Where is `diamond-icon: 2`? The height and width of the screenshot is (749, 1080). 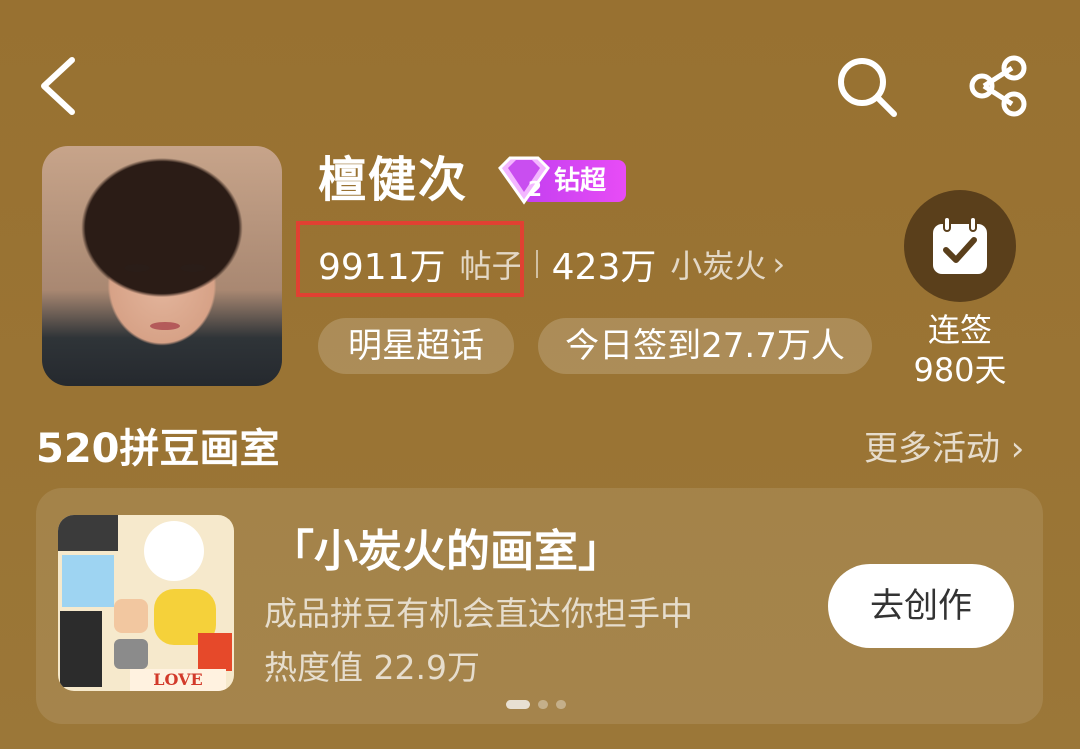 diamond-icon: 2 is located at coordinates (524, 181).